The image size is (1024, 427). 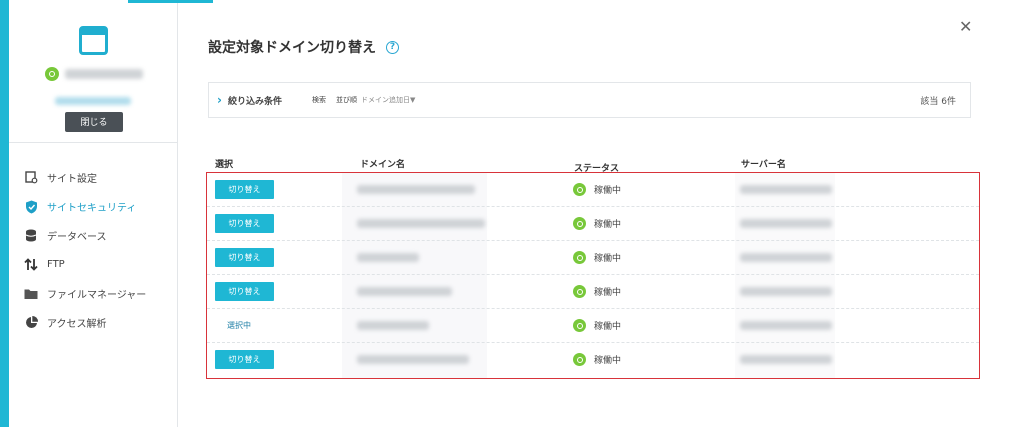 I want to click on site-name-redacted, so click(x=104, y=74).